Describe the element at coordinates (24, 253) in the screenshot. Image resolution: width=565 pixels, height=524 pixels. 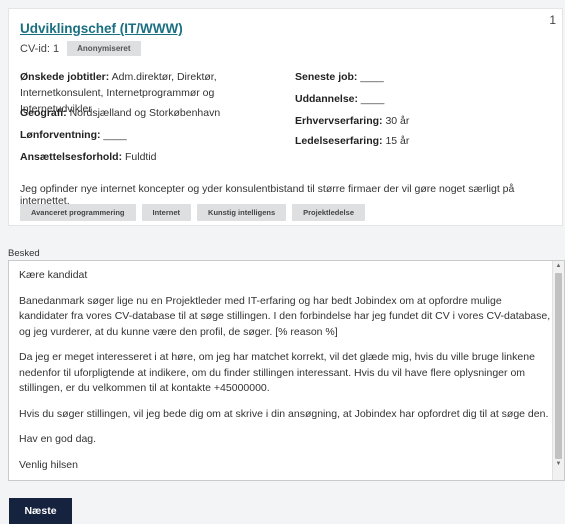
I see `message-label: Besked` at that location.